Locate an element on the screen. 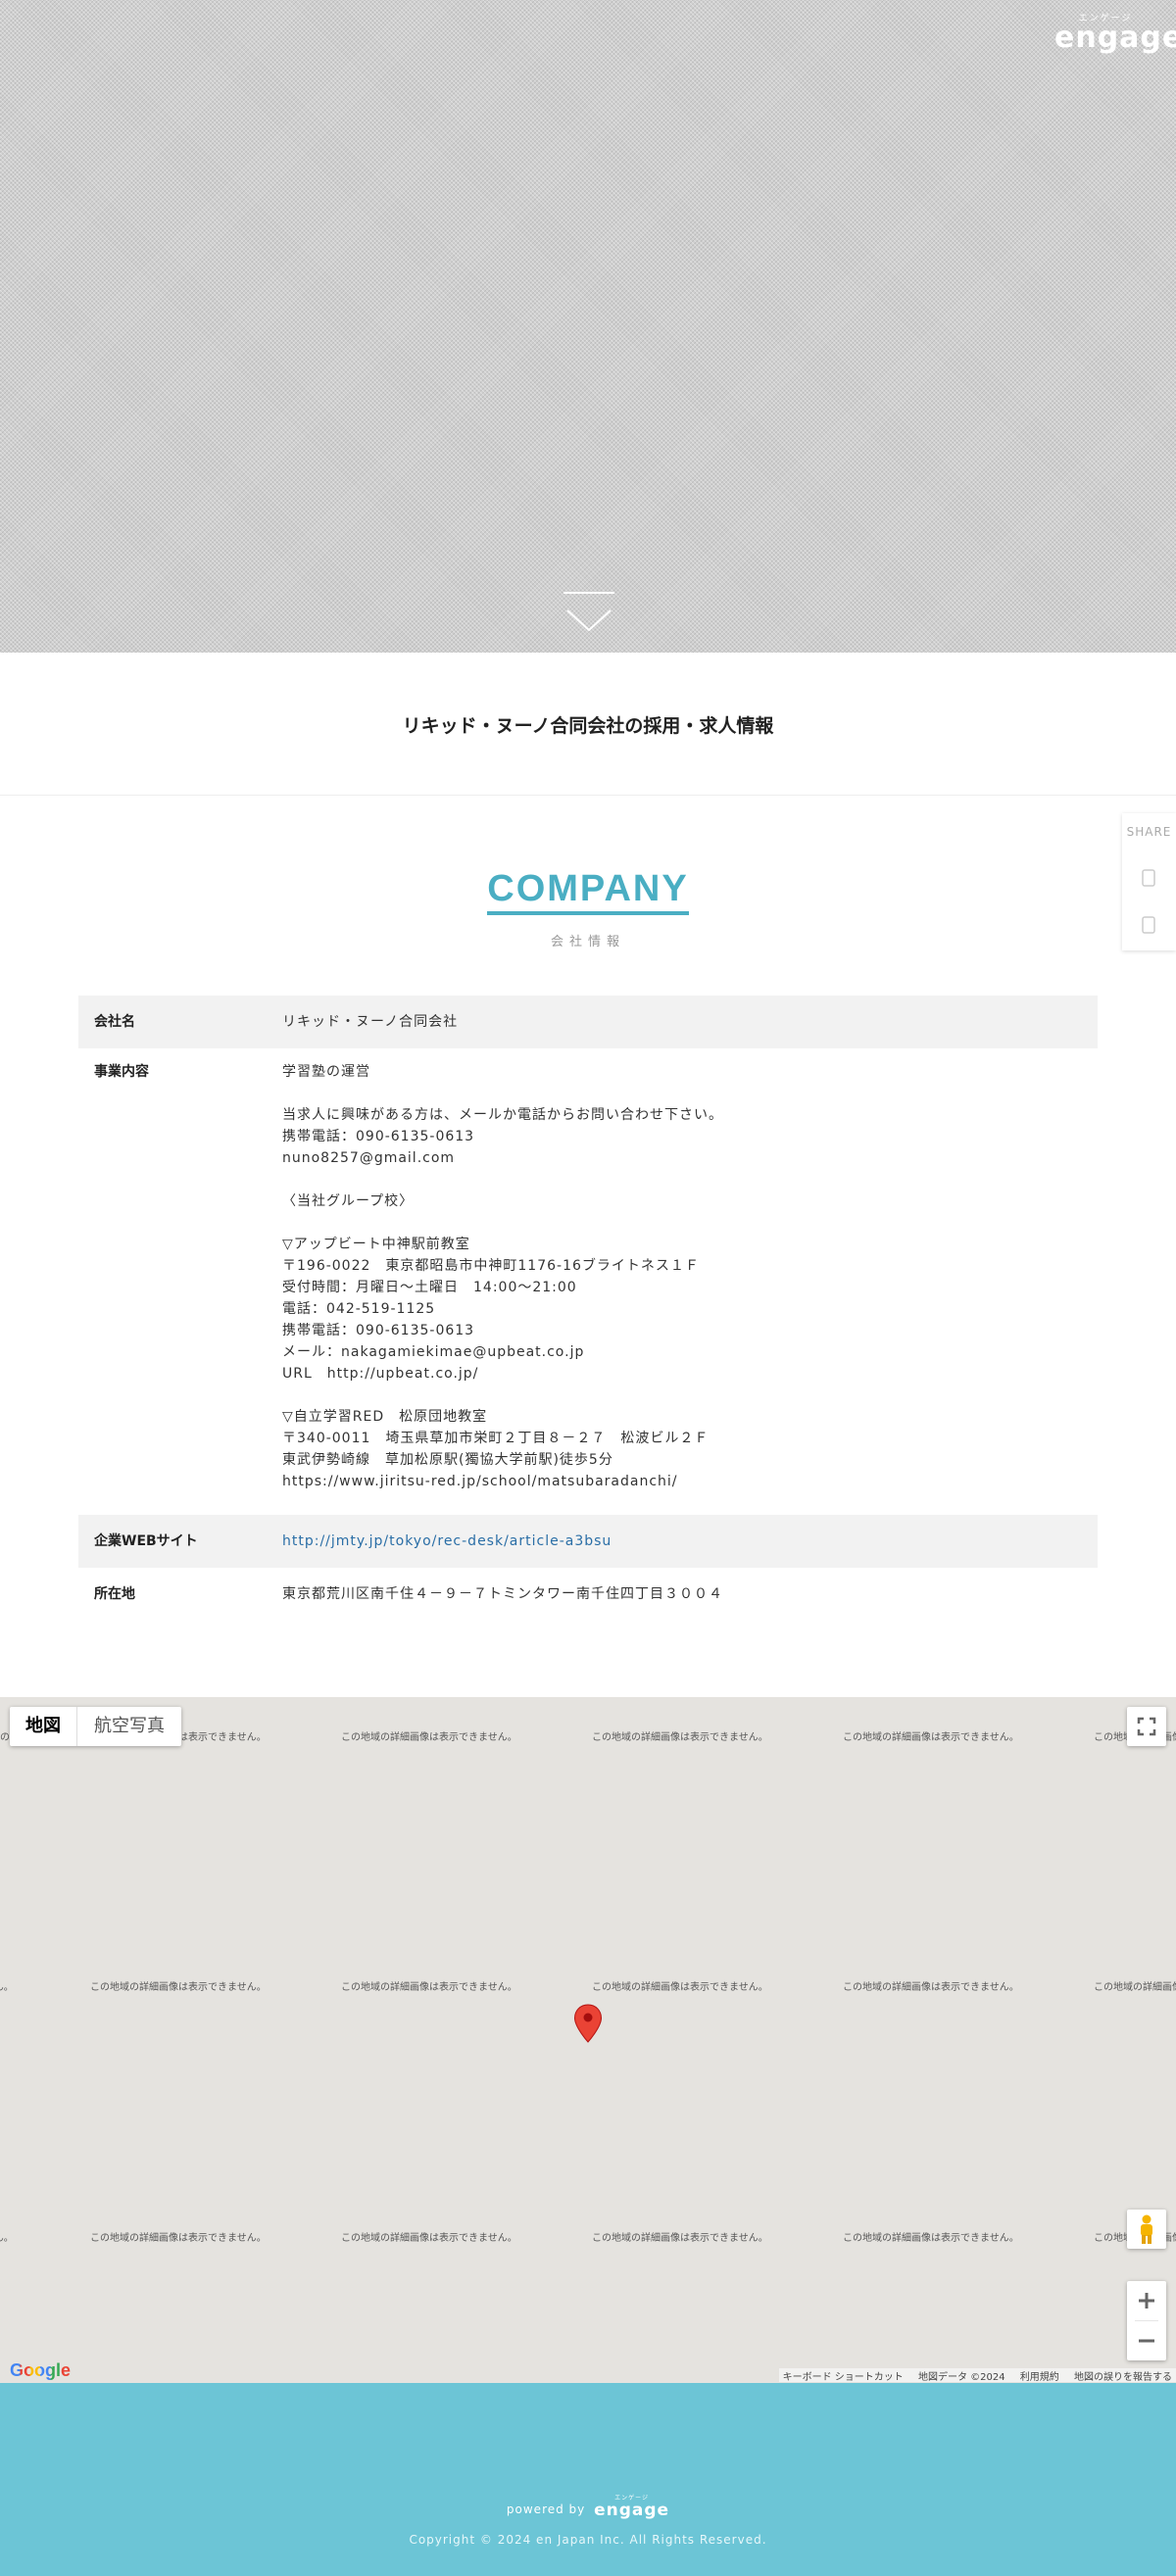 This screenshot has width=1176, height=2576. info-label: 会社名 is located at coordinates (114, 1022).